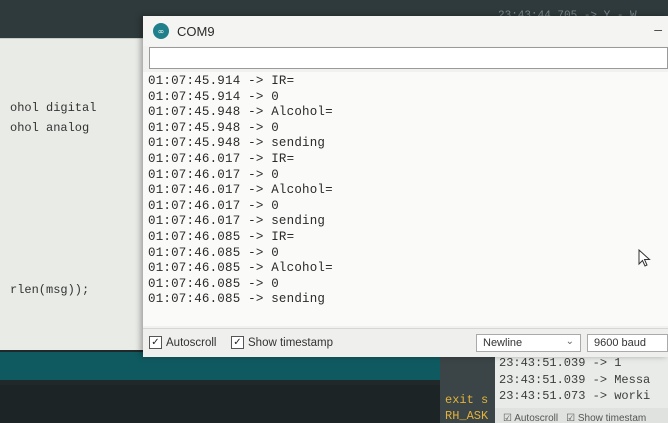  Describe the element at coordinates (221, 237) in the screenshot. I see `serial-output-line: 01:07:46.085 -> IR=` at that location.